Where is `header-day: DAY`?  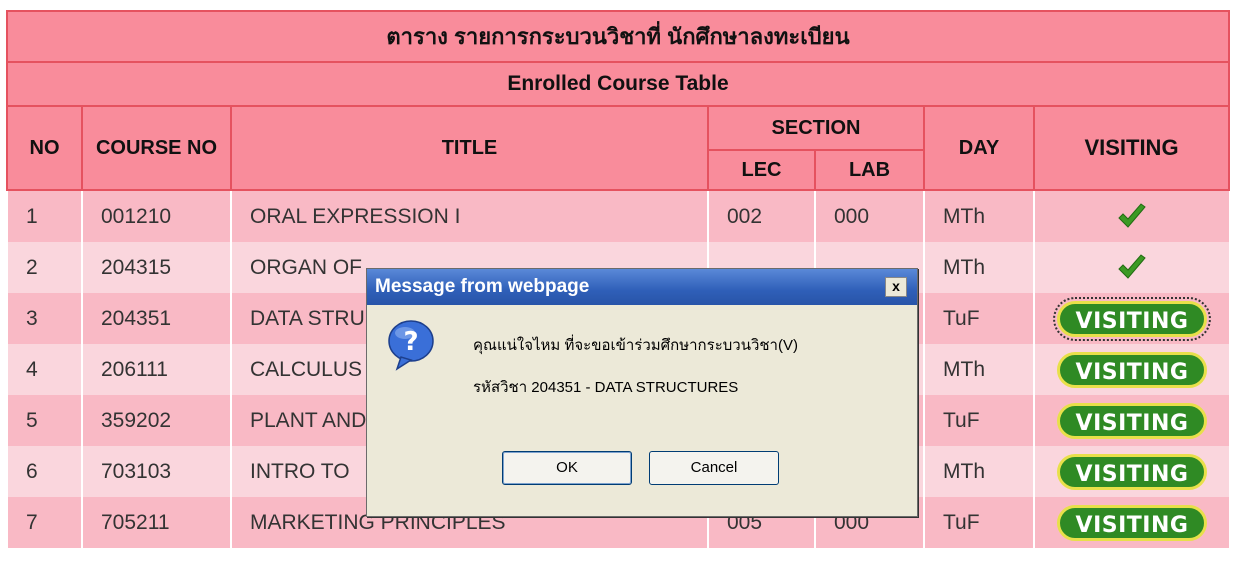 header-day: DAY is located at coordinates (979, 148).